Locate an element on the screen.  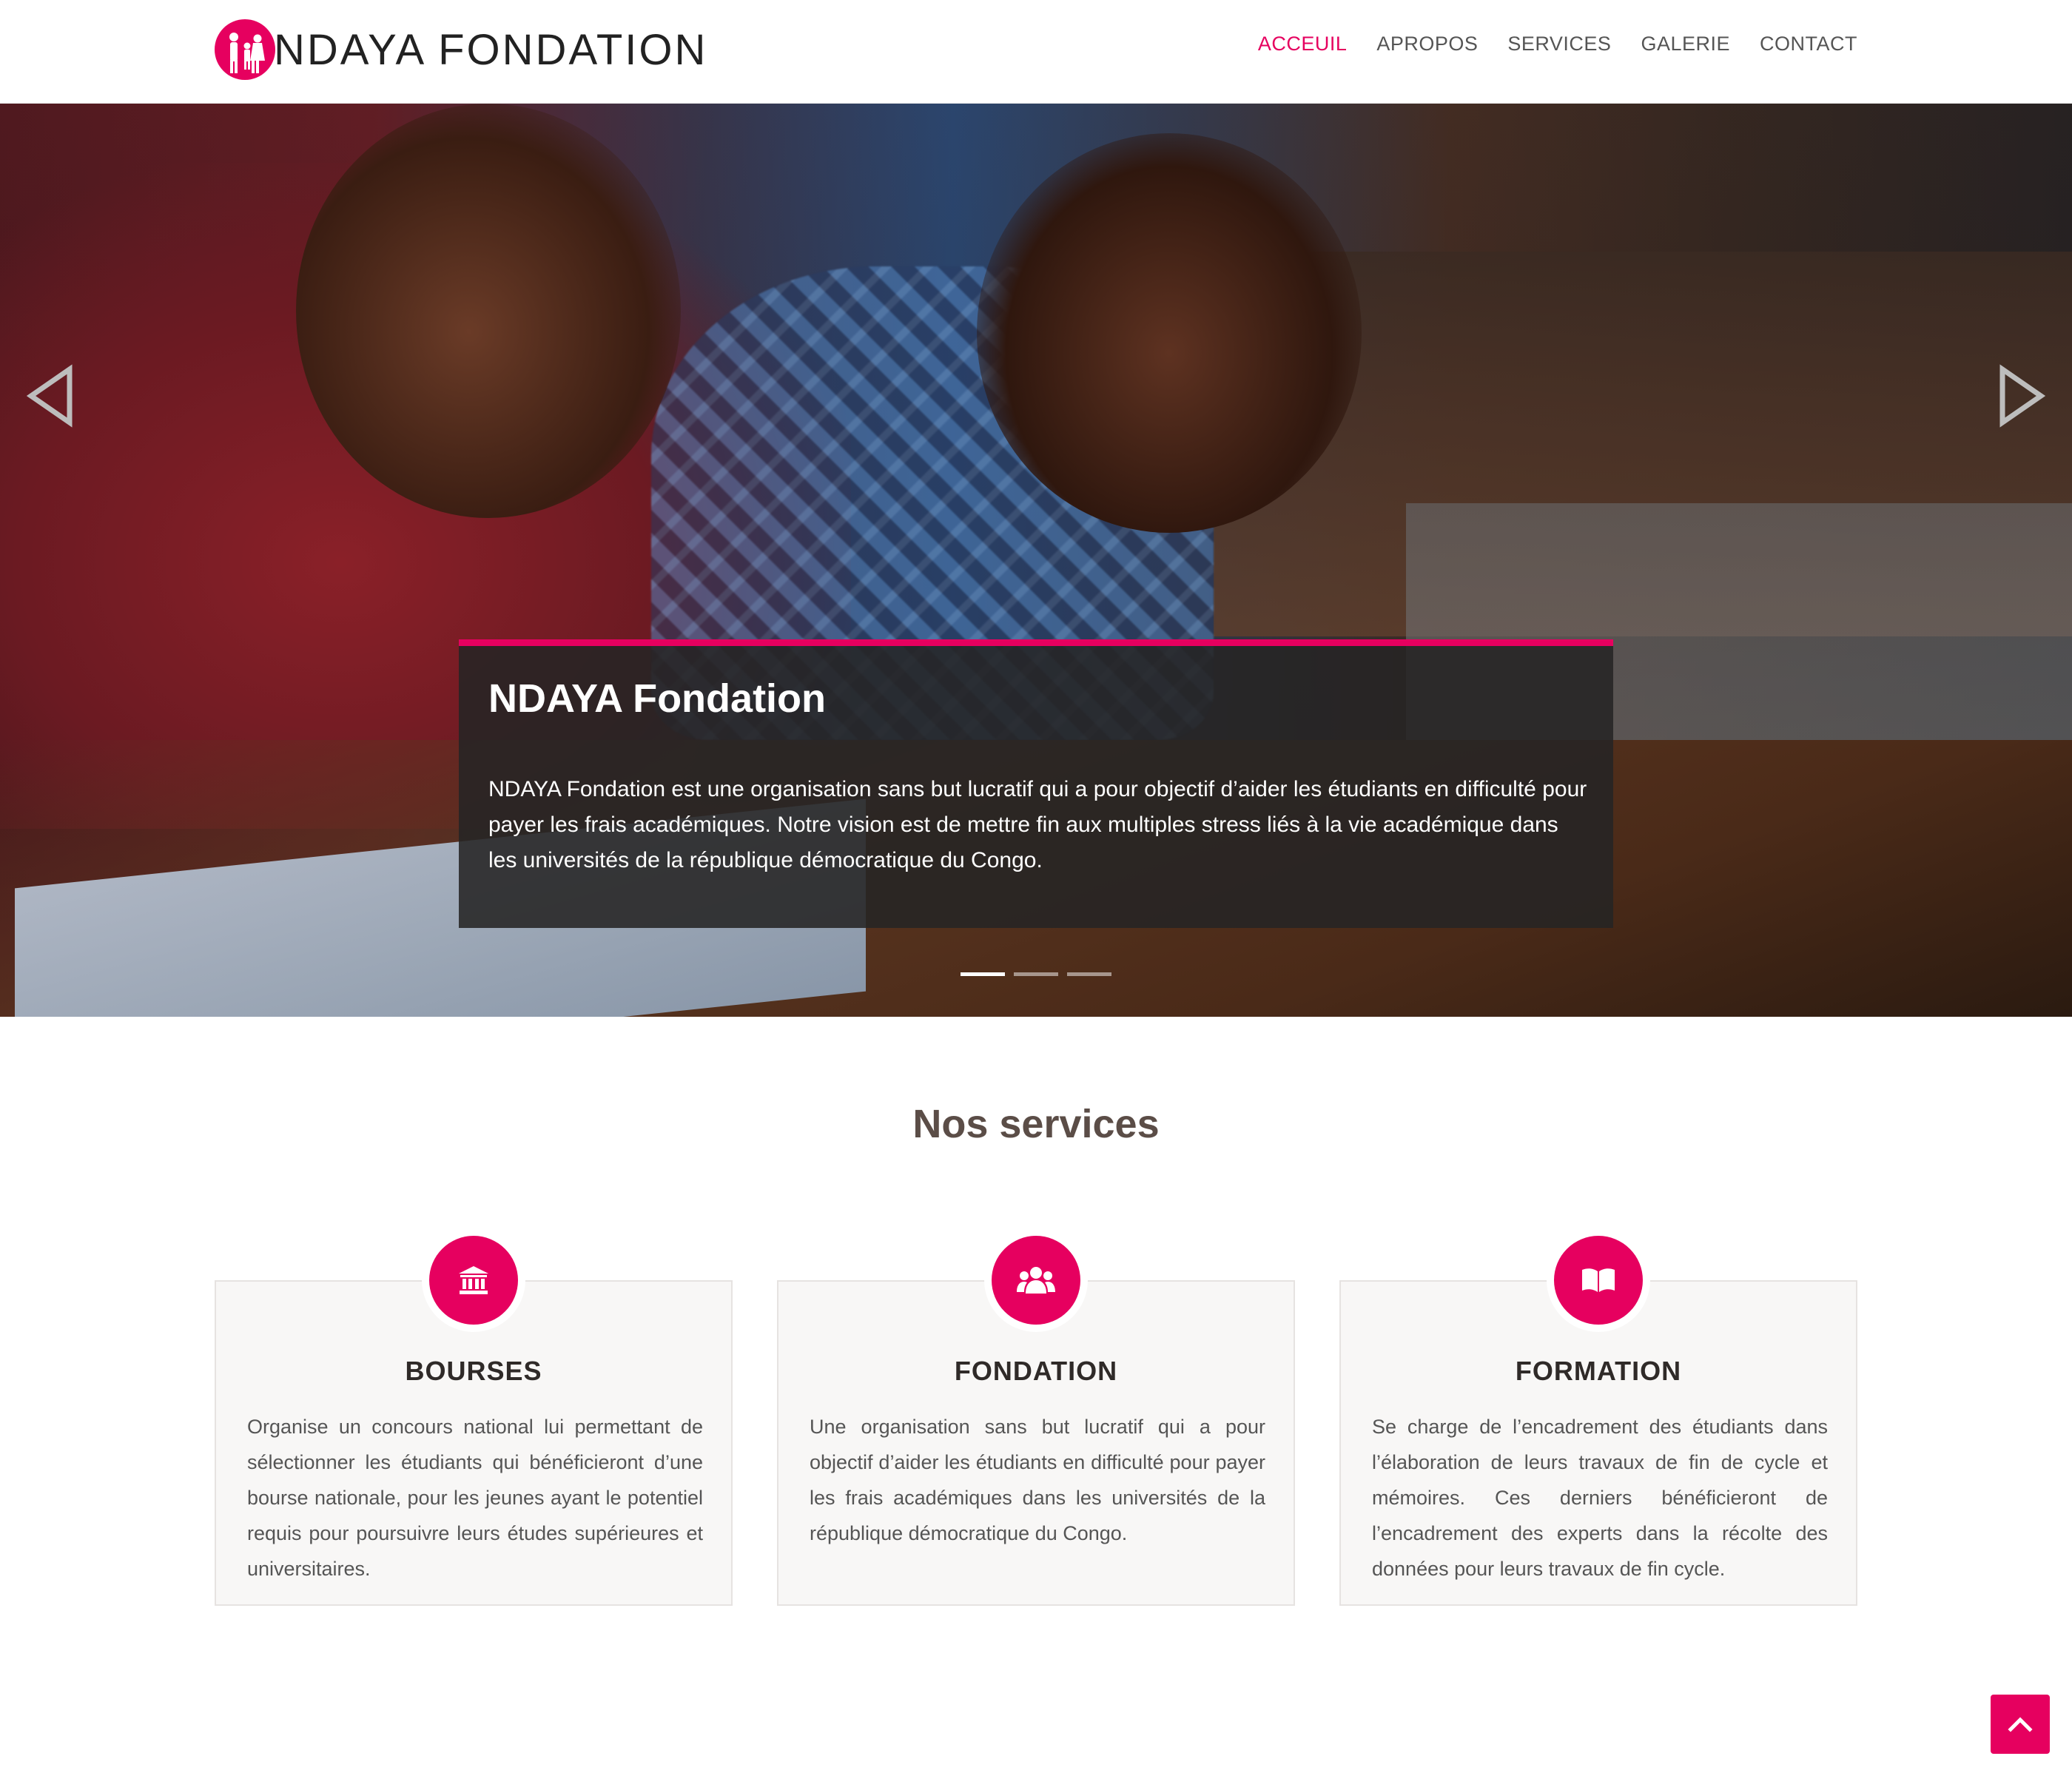
site-logo: NDAYA FONDATION is located at coordinates (461, 49).